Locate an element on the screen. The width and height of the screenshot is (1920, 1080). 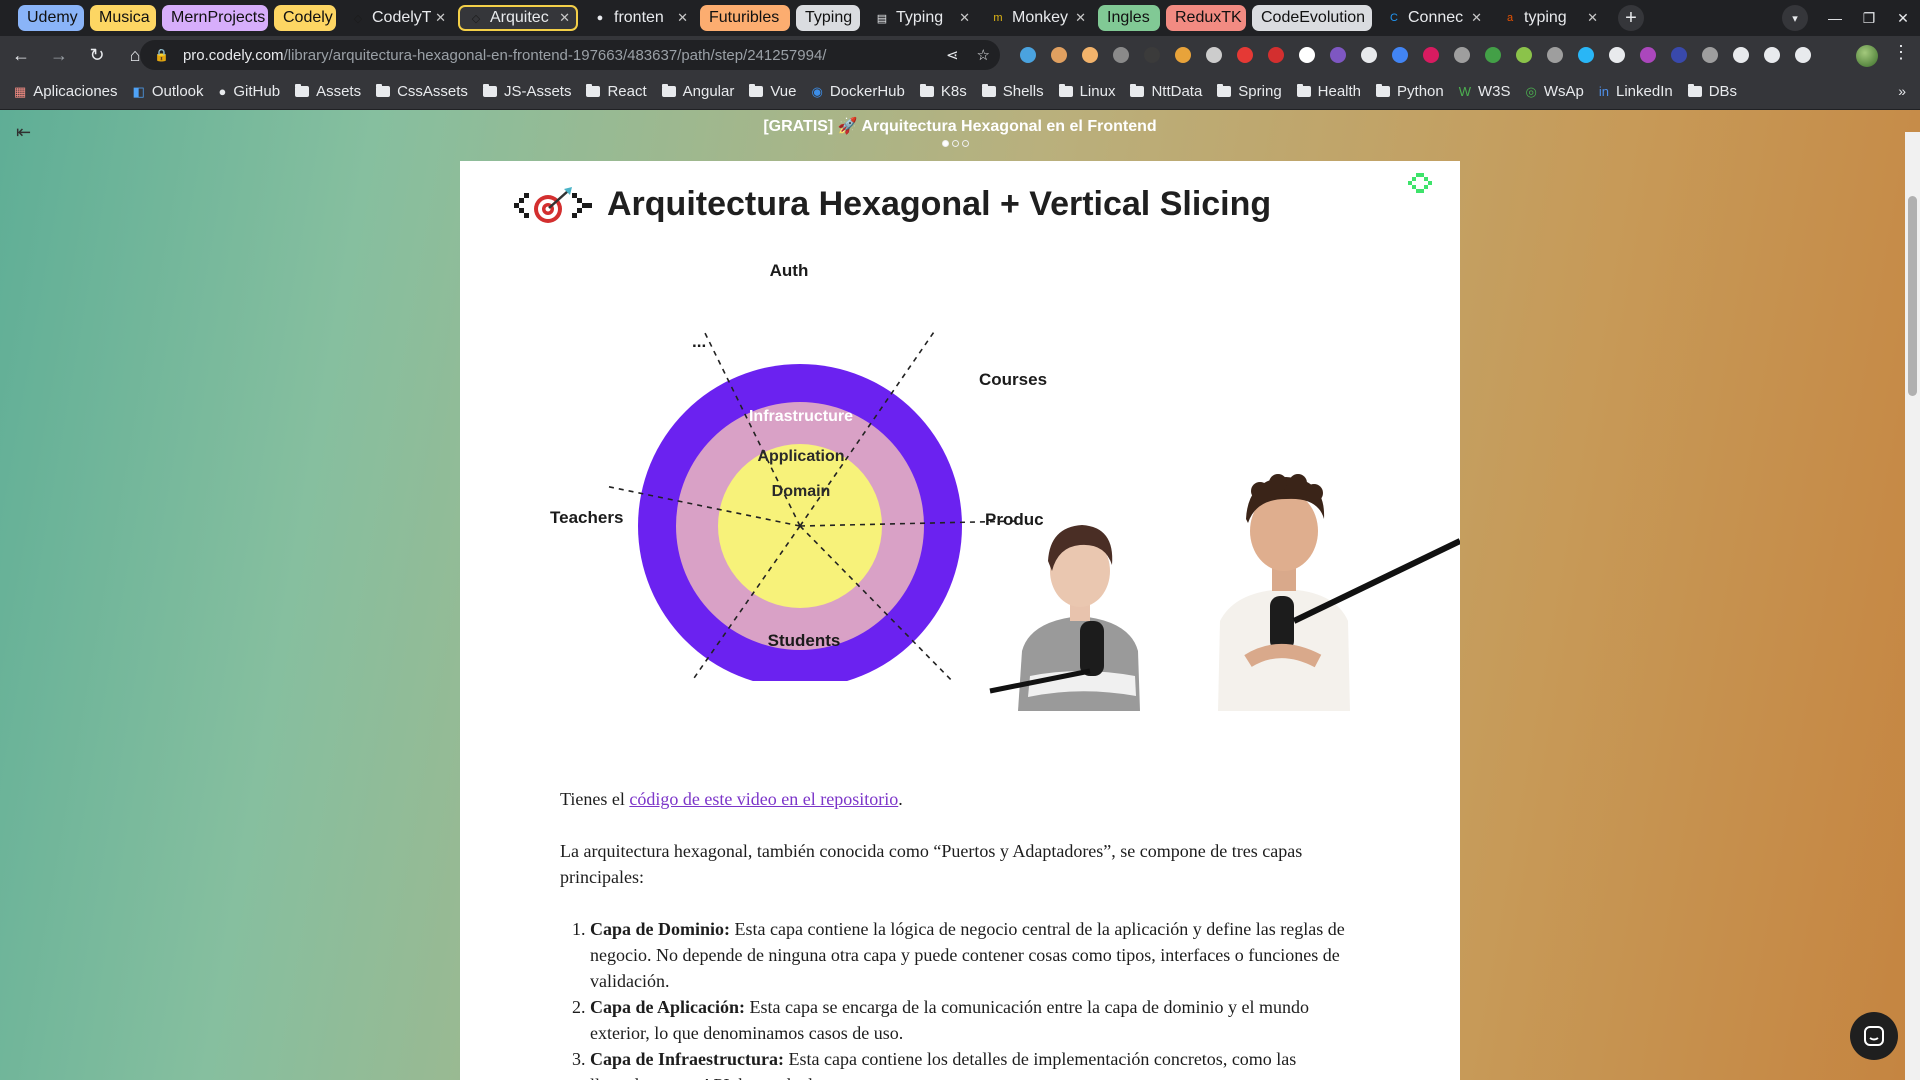
bookmark-angular: Angular is located at coordinates (698, 91).